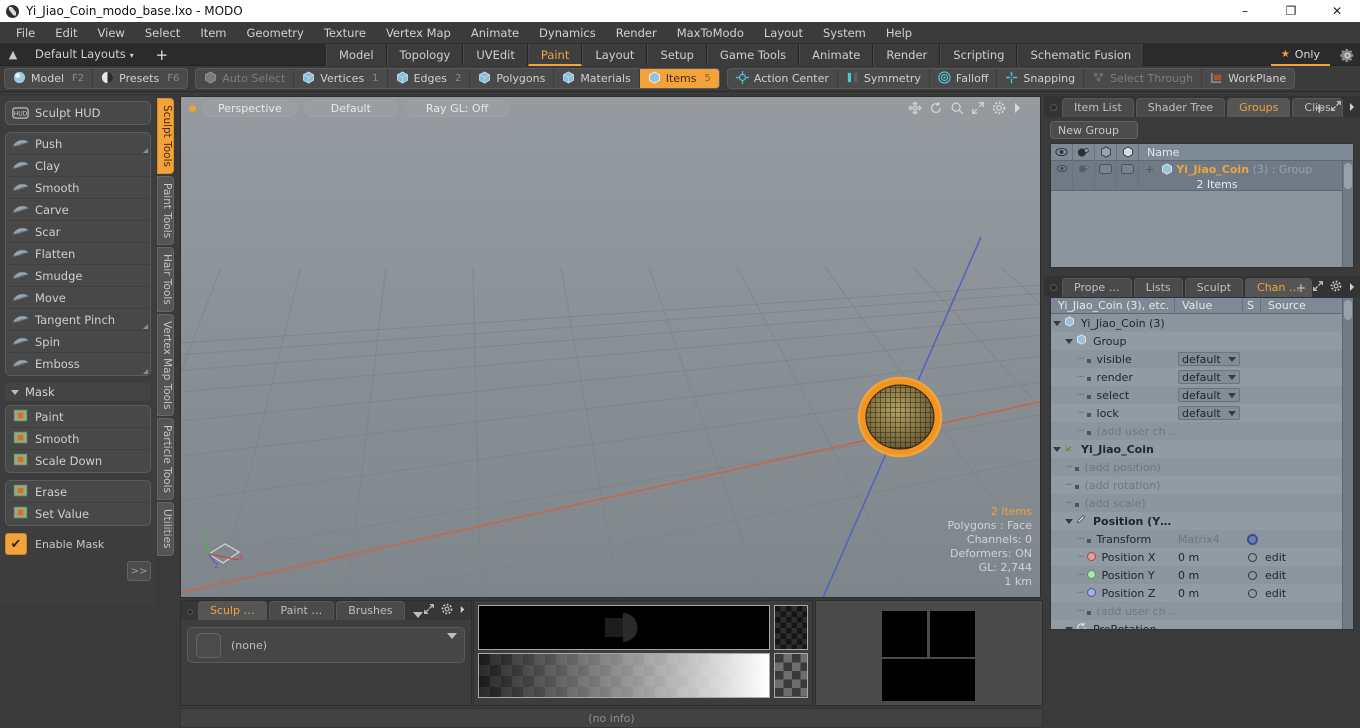 This screenshot has height=728, width=1360. I want to click on viewport-raygl-dropdown: Ray GL: Off, so click(457, 108).